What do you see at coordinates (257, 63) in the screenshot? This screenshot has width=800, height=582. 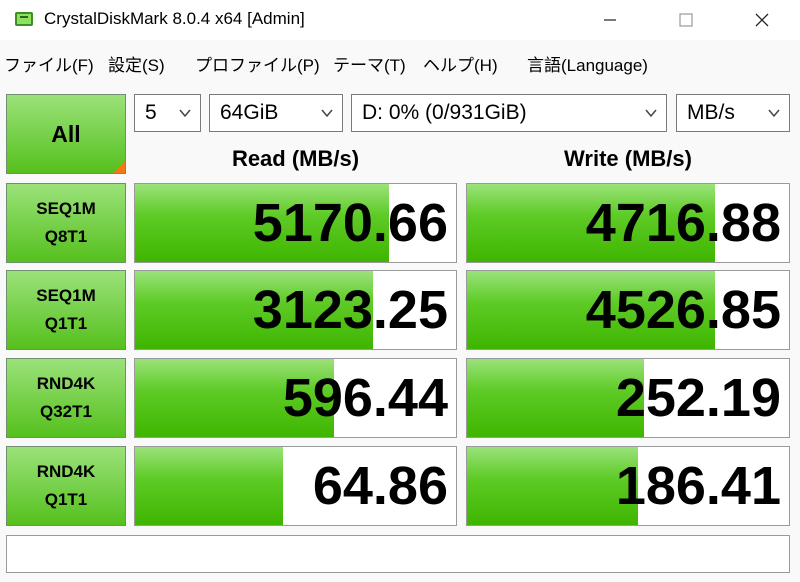 I see `menu-profile: プロファイル(P)` at bounding box center [257, 63].